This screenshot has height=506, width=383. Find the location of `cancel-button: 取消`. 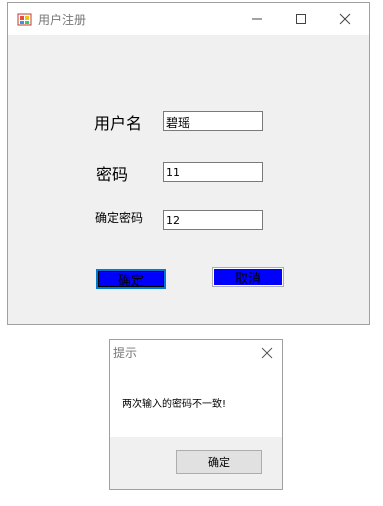

cancel-button: 取消 is located at coordinates (248, 277).